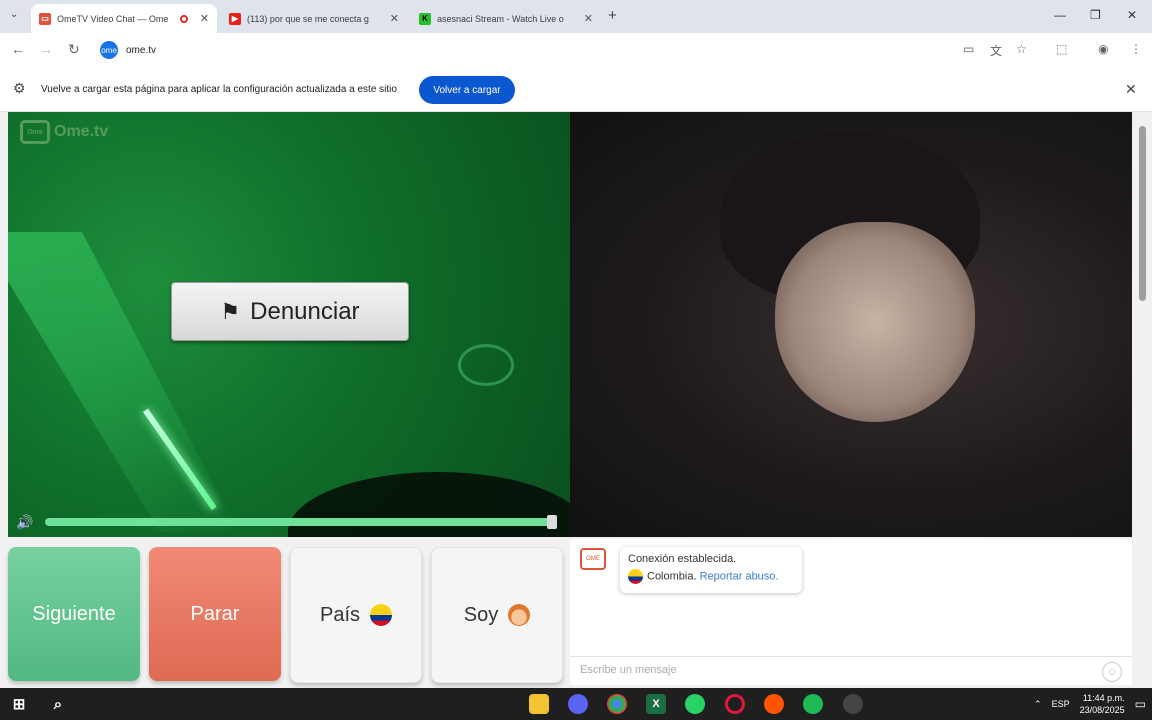  Describe the element at coordinates (467, 90) in the screenshot. I see `reload-page-button: Volver a cargar` at that location.